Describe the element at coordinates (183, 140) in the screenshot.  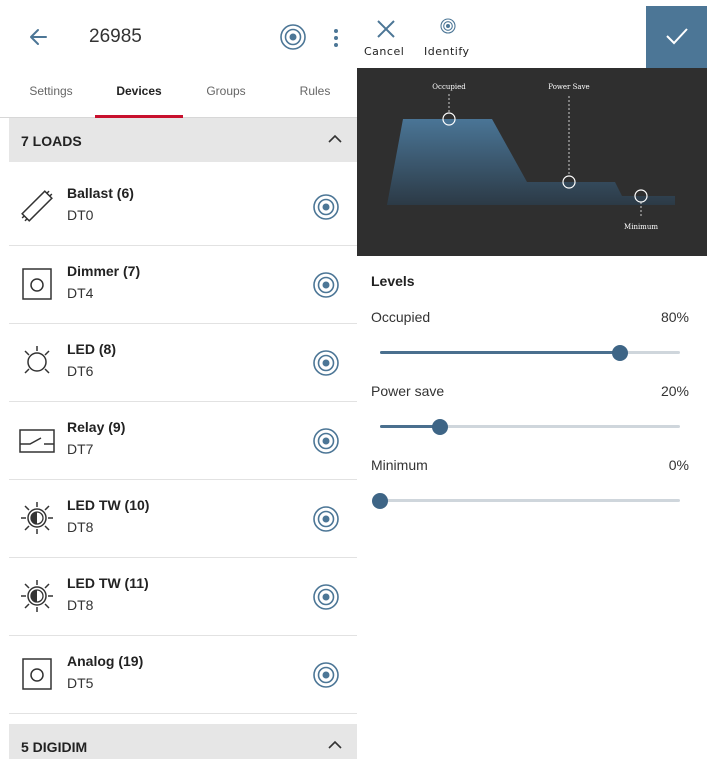
I see `section-header-loads: 7 LOADS` at that location.